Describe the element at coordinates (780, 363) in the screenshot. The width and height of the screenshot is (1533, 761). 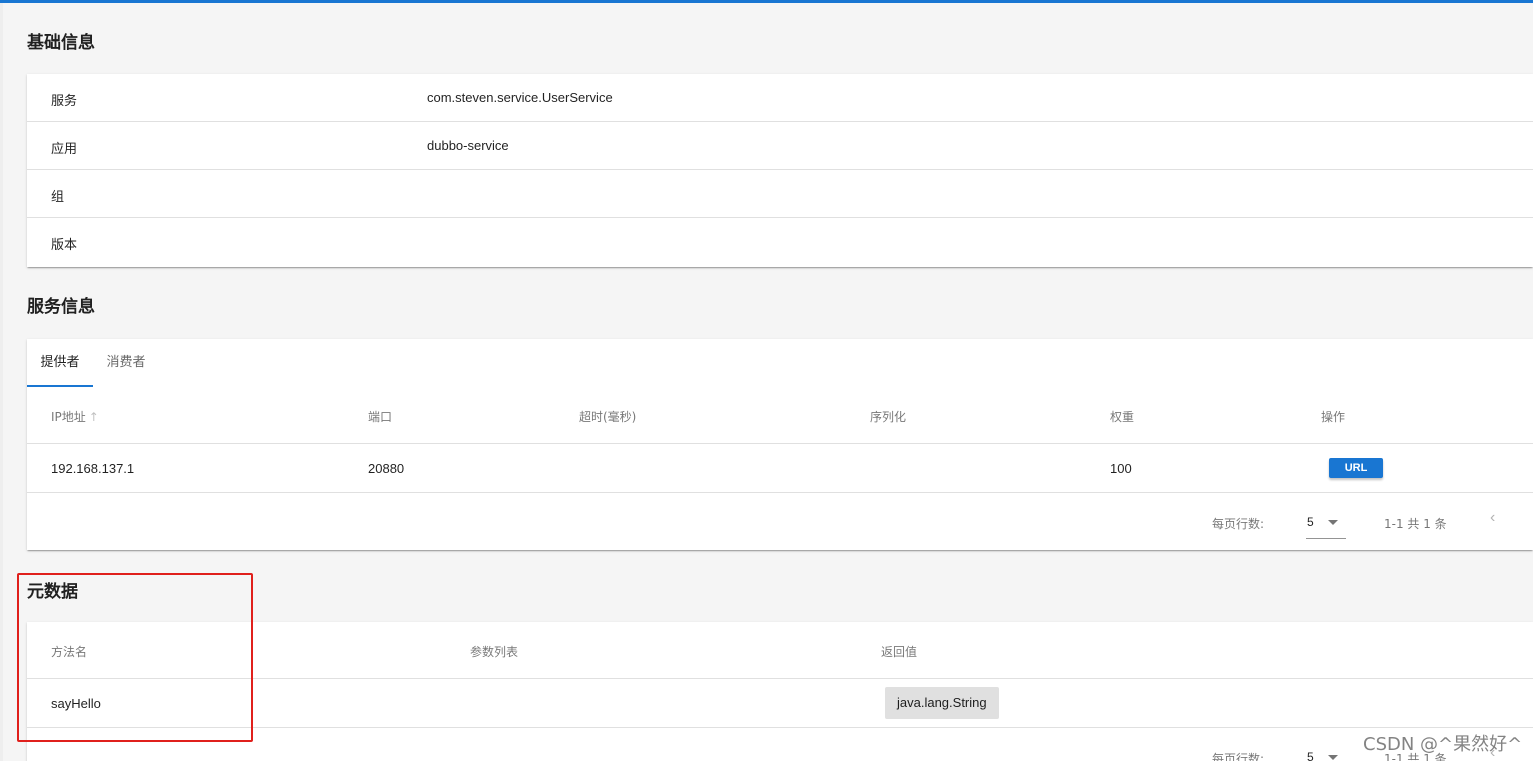
I see `tabs: 提供者 消费者` at that location.